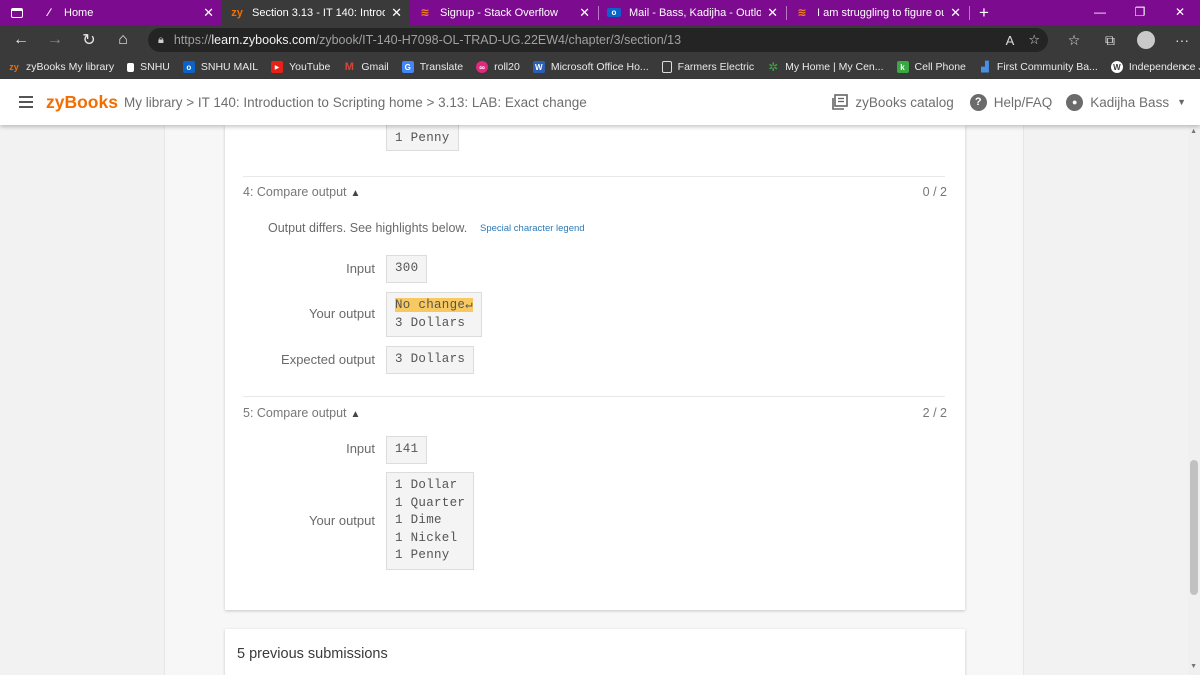 The image size is (1200, 675). Describe the element at coordinates (17, 12) in the screenshot. I see `tab-actions-icon` at that location.